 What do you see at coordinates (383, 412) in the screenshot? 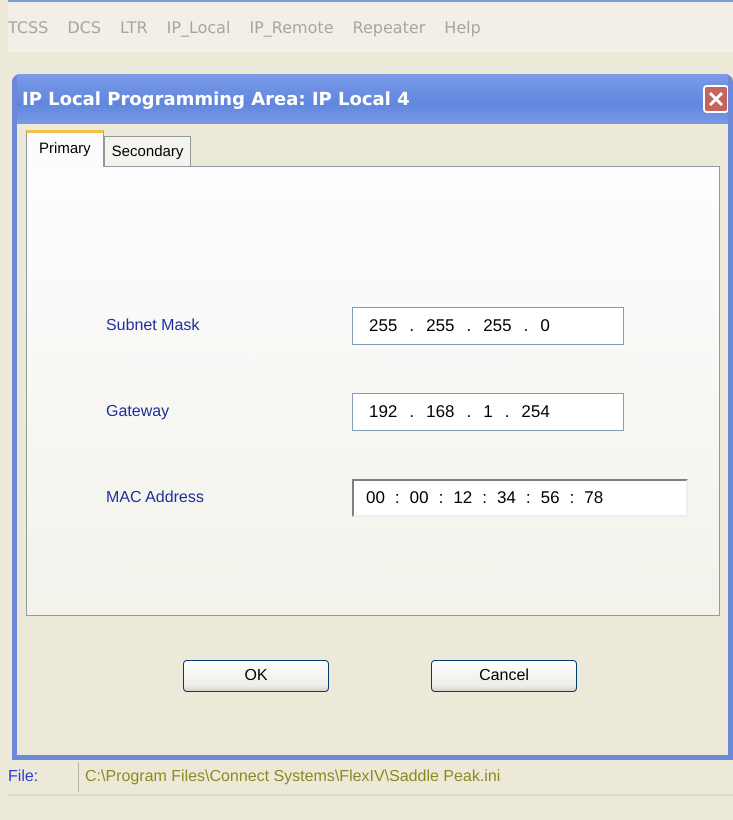
I see `octet-value: 192` at bounding box center [383, 412].